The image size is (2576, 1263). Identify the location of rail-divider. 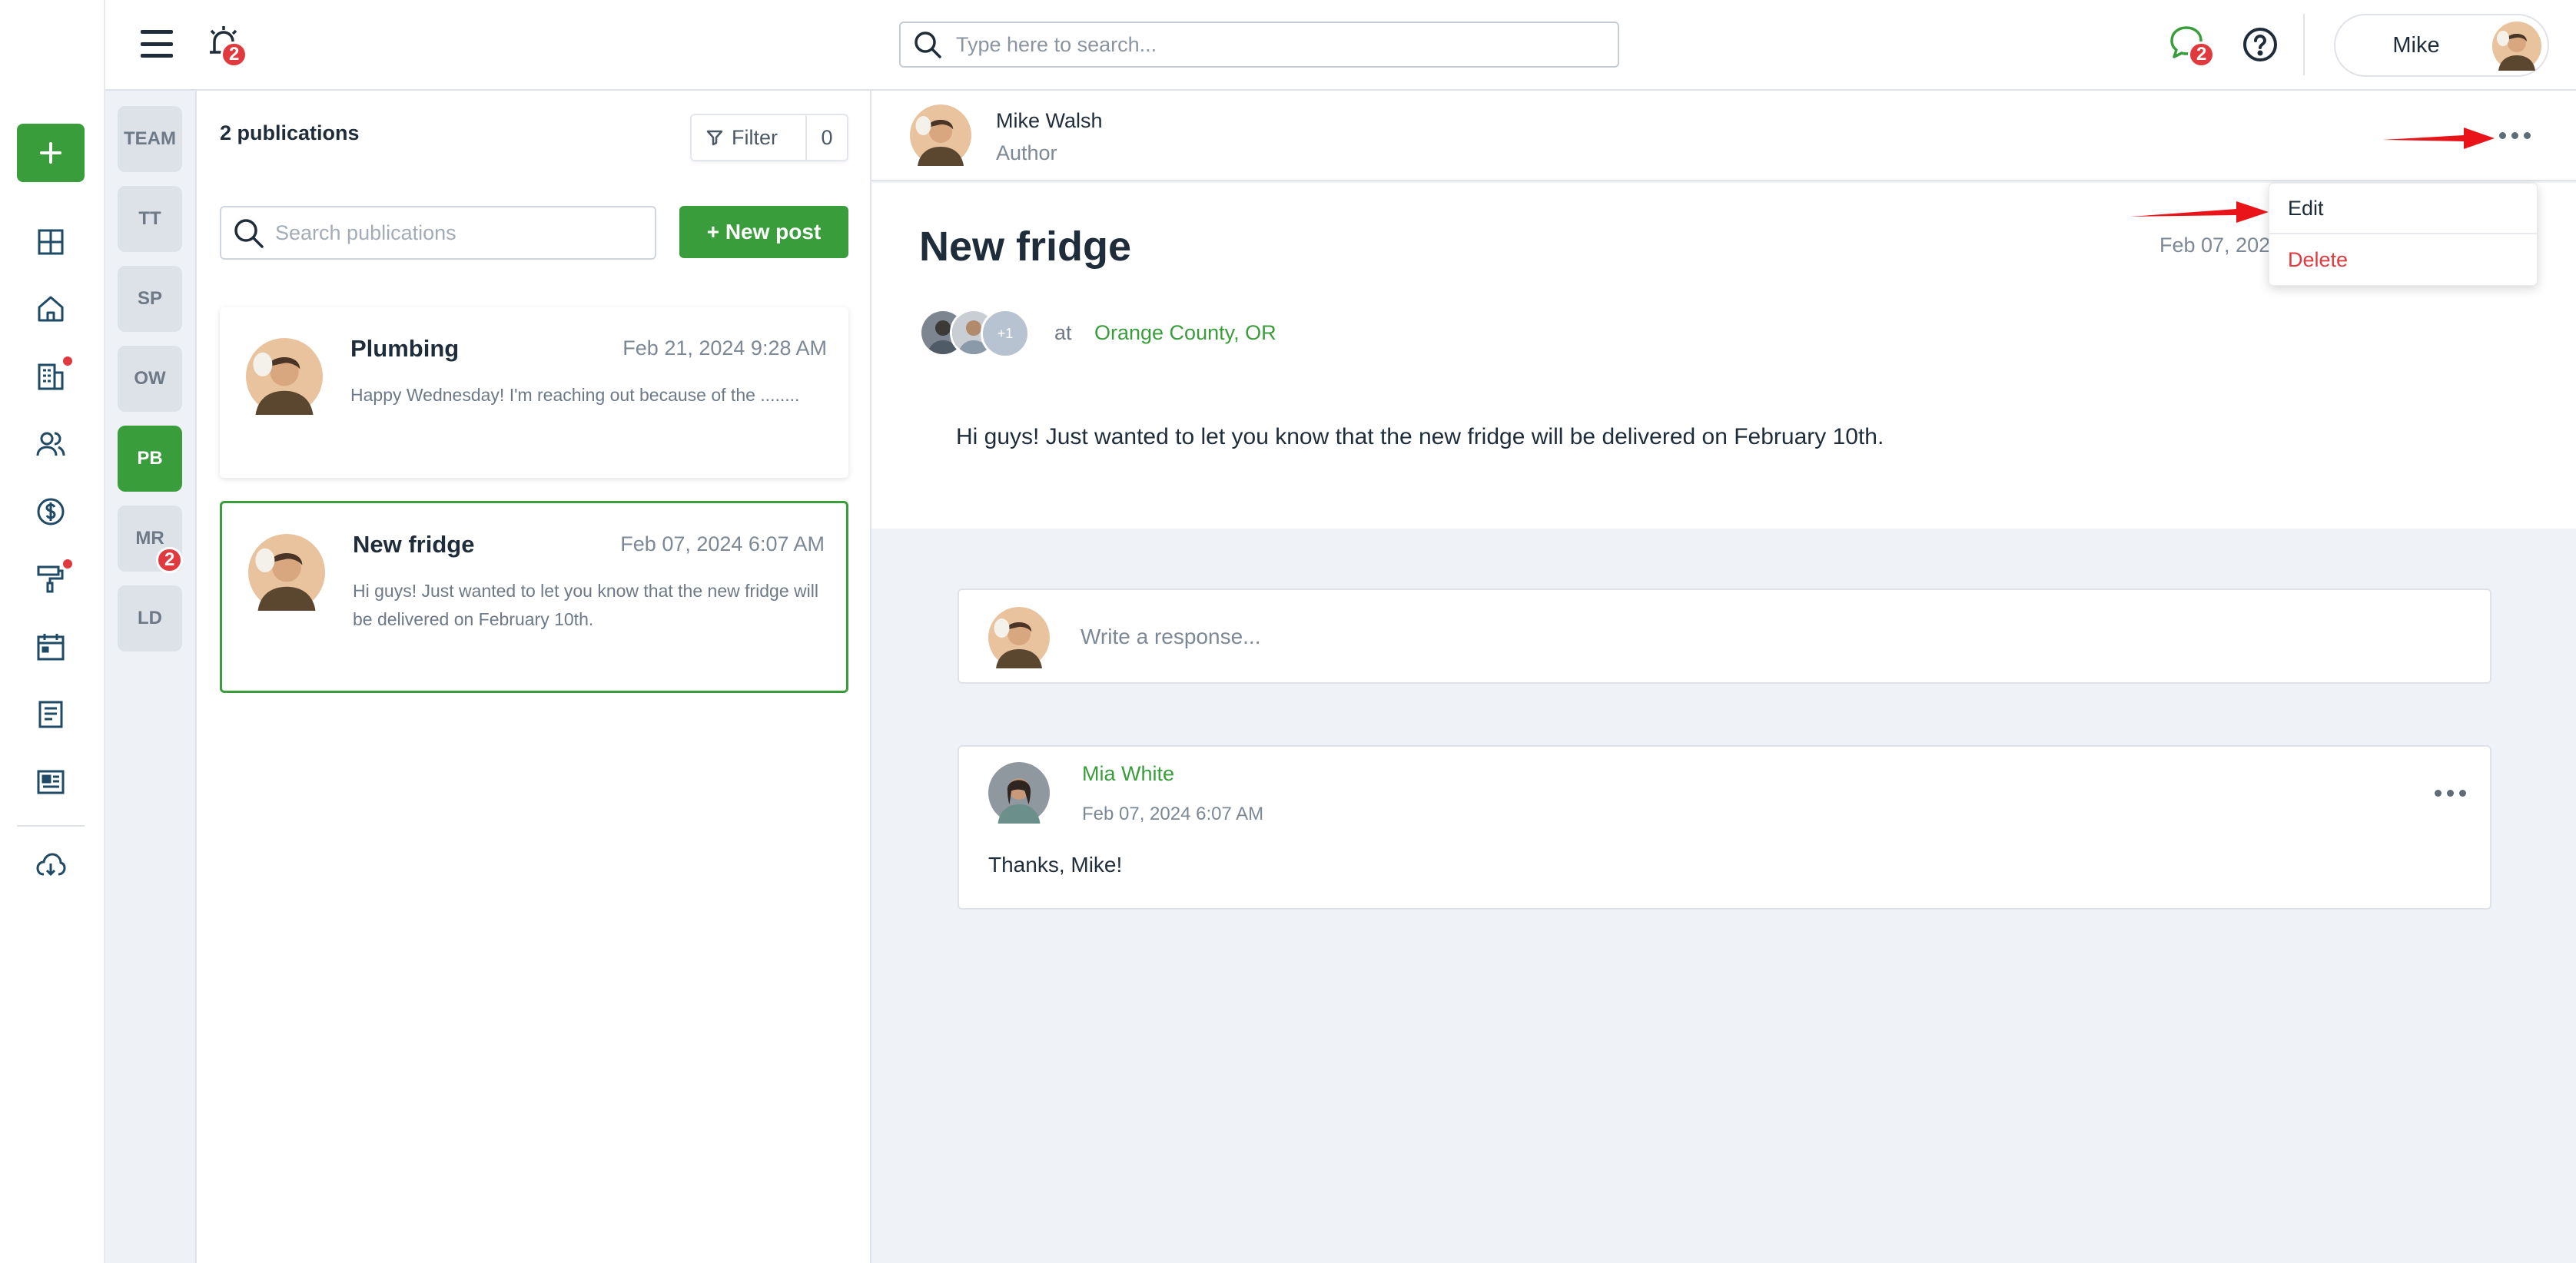
(51, 826).